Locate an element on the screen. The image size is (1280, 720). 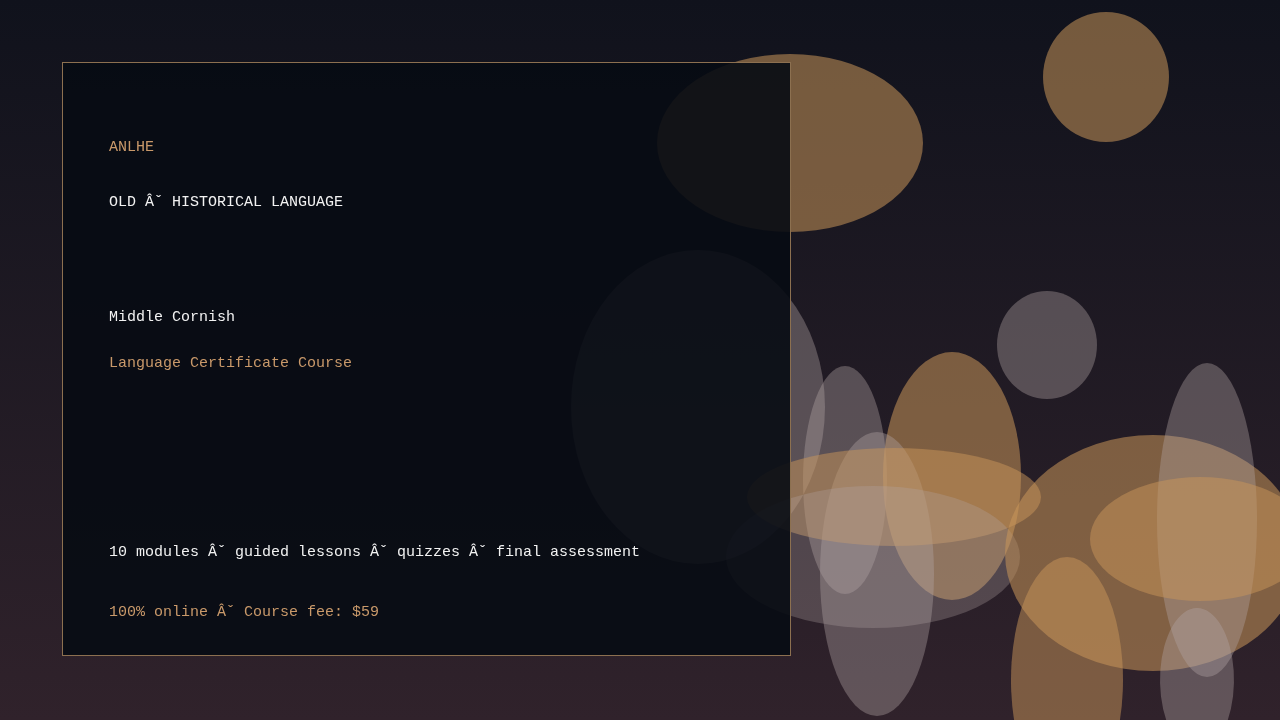
course-pricing: 100% online Âˇ Course fee: $59 is located at coordinates (244, 613).